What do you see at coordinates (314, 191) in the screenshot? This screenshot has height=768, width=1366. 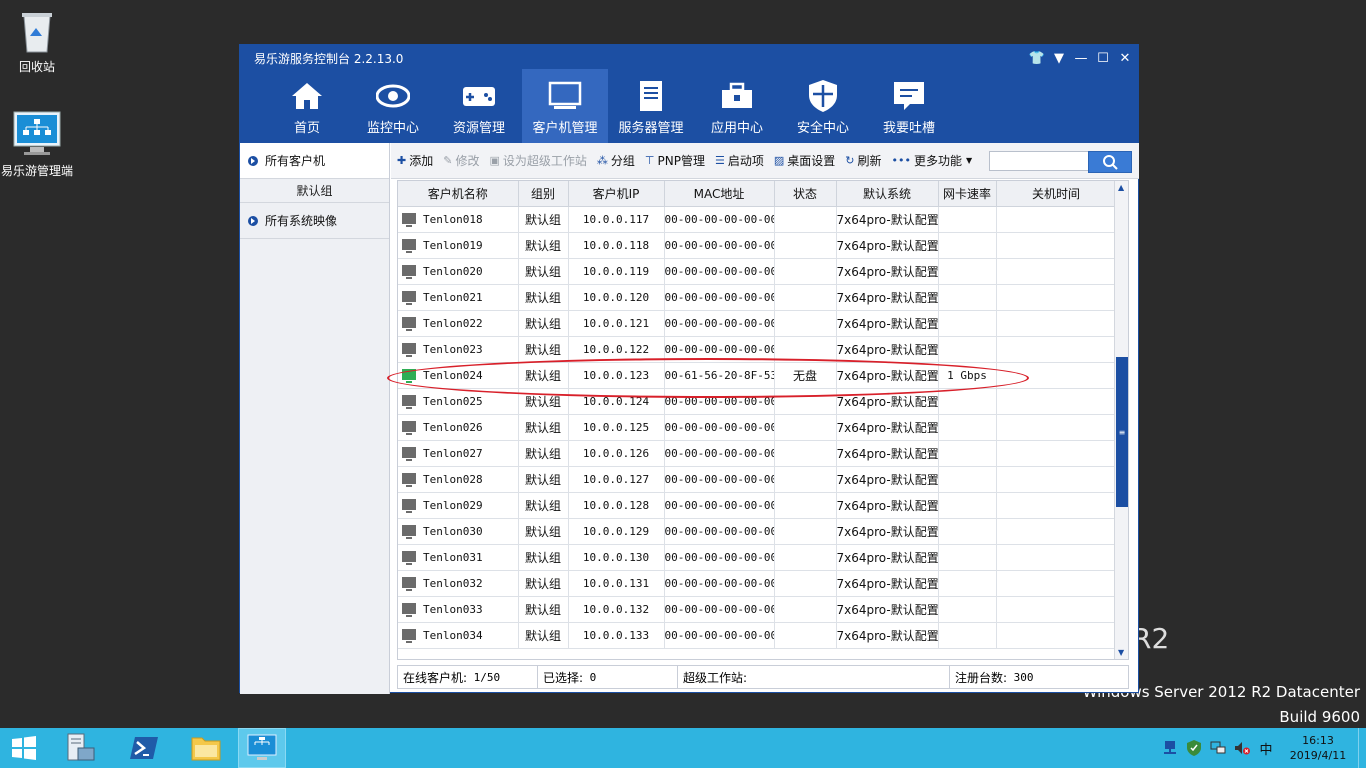 I see `sidebar-item-default-group: 默认组` at bounding box center [314, 191].